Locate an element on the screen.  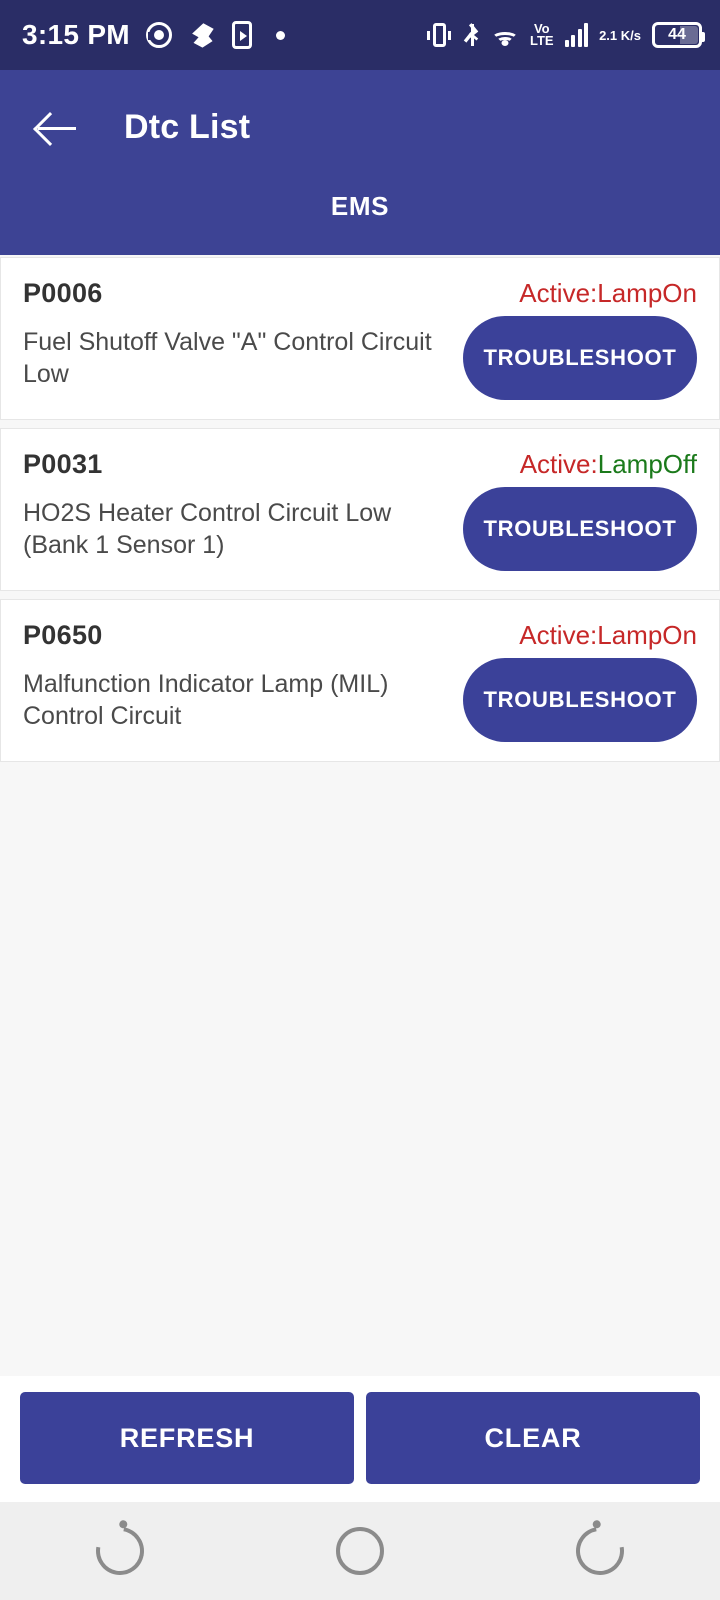
media-player-icon is located at coordinates (241, 35).